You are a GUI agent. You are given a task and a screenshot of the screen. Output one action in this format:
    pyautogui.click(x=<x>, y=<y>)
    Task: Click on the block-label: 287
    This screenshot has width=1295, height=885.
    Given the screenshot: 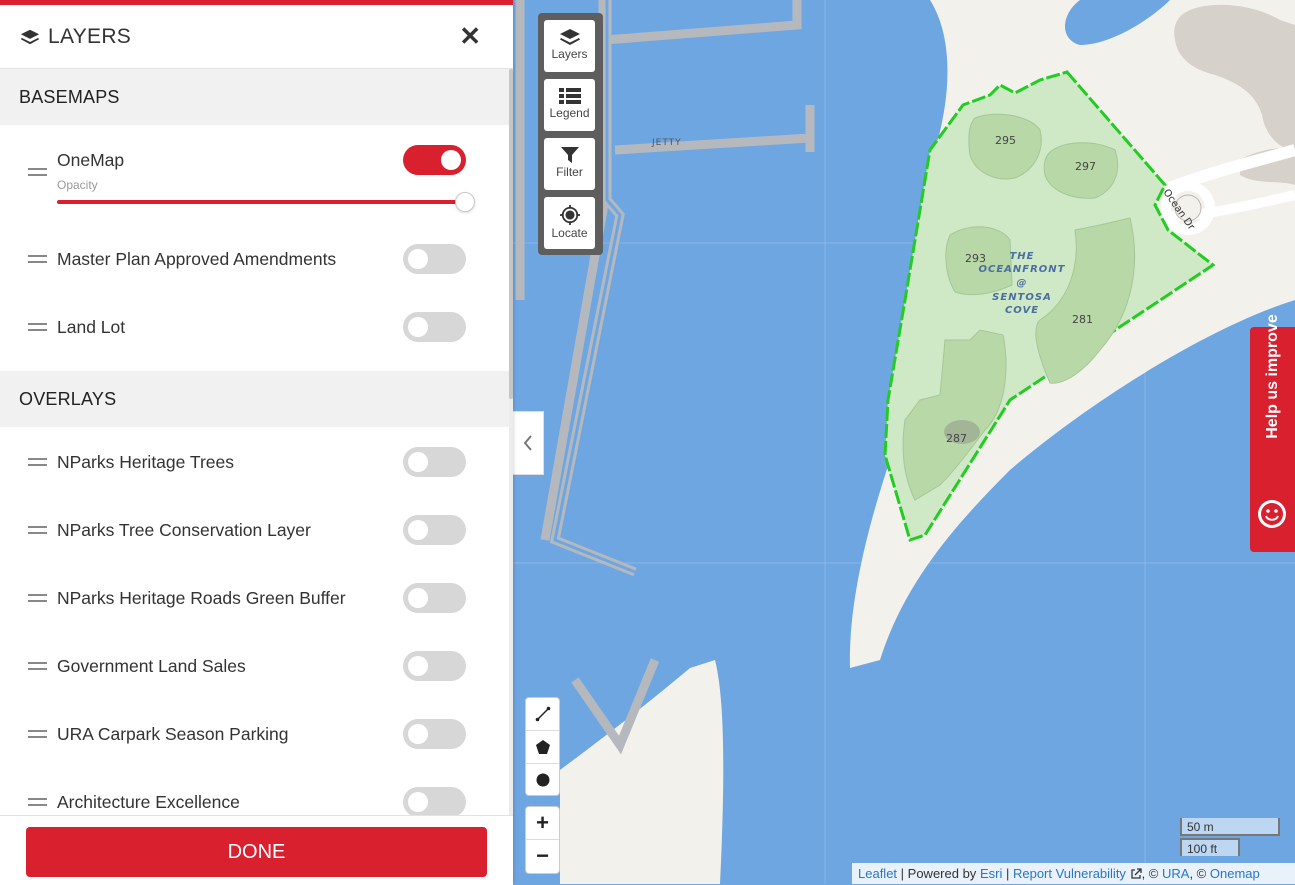 What is the action you would take?
    pyautogui.click(x=956, y=438)
    